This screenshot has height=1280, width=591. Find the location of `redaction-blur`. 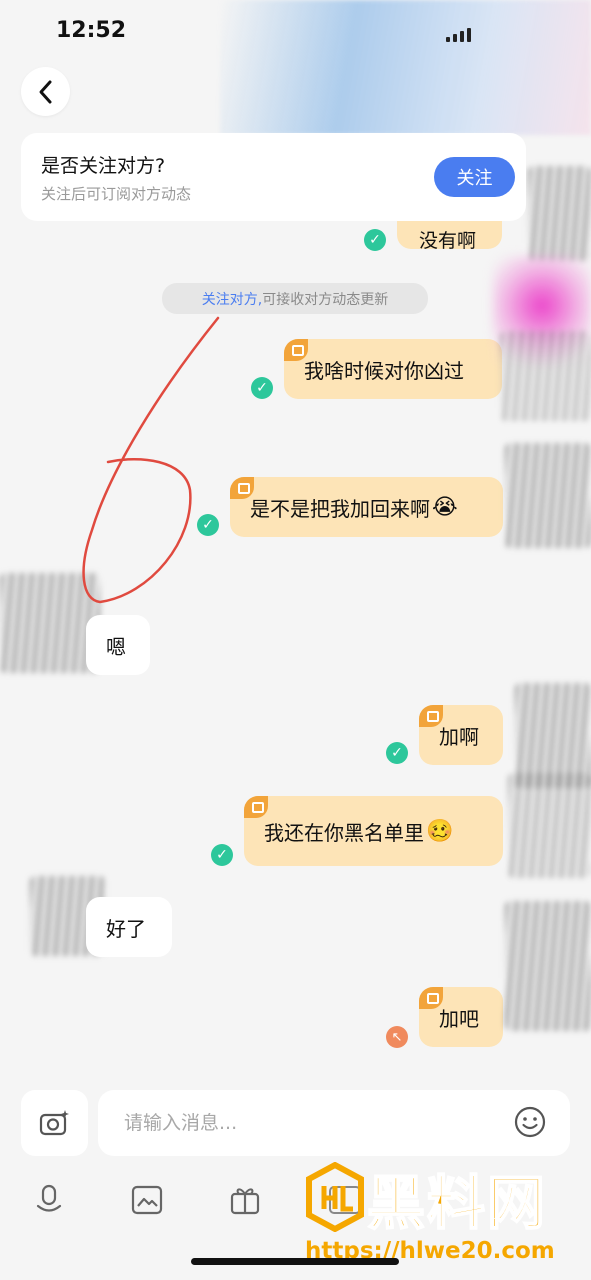

redaction-blur is located at coordinates (405, 67).